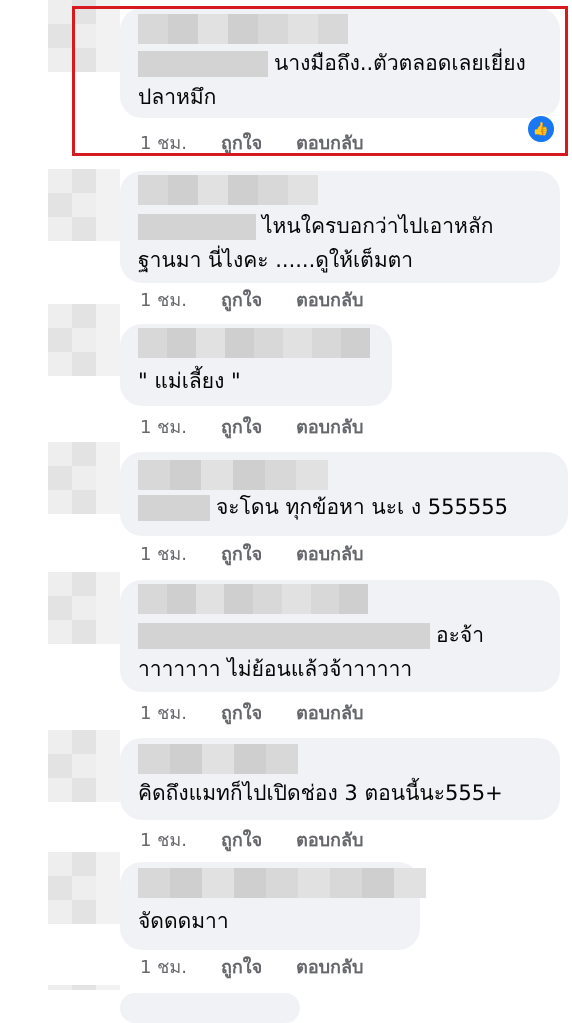 Image resolution: width=572 pixels, height=1023 pixels. I want to click on comment-bubble: จะโดน ทุกข้อหา นะเ ง 555555, so click(344, 494).